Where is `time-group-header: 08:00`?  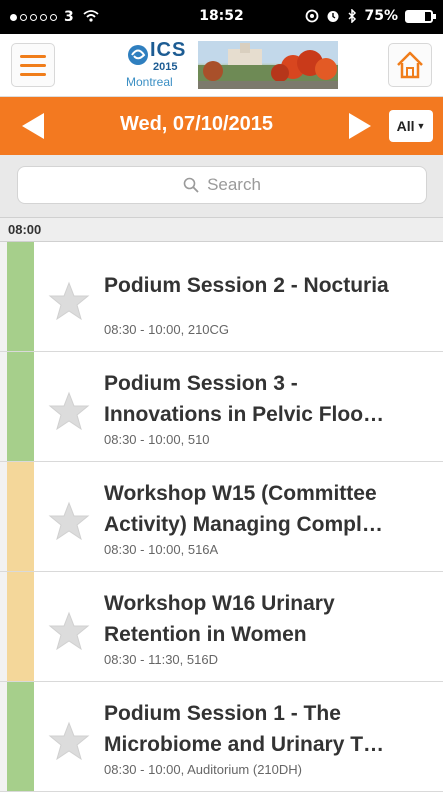 time-group-header: 08:00 is located at coordinates (221, 229).